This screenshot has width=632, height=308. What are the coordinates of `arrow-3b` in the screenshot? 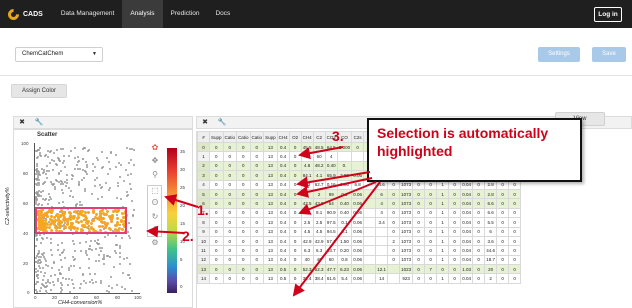 It's located at (333, 180).